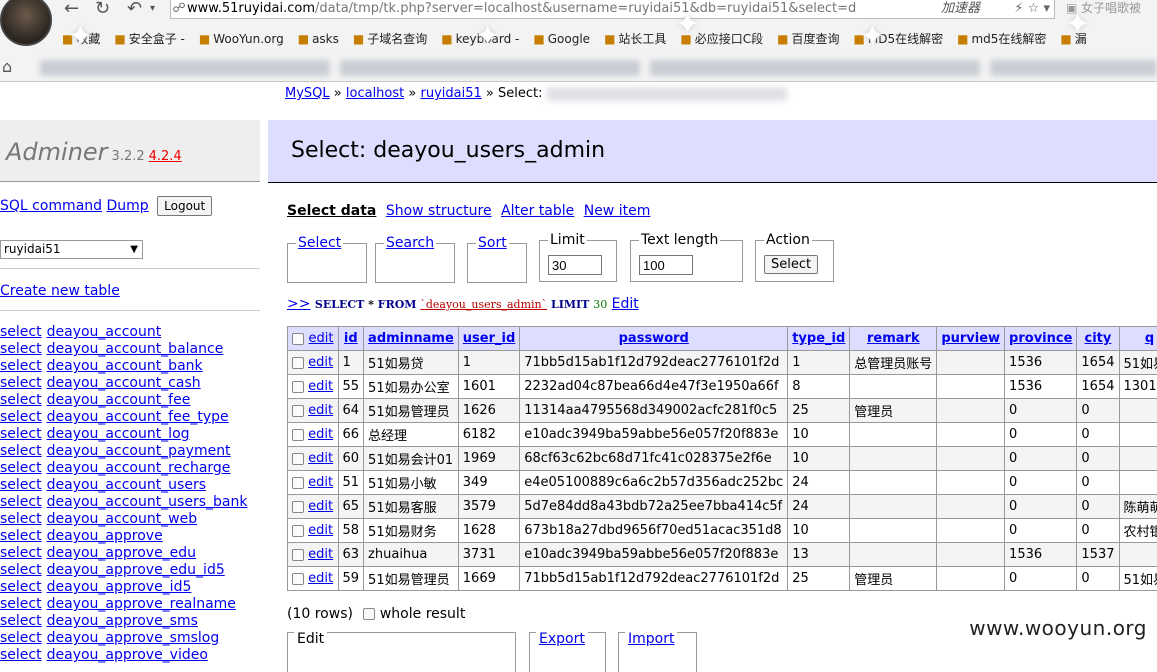 The image size is (1157, 672). Describe the element at coordinates (128, 206) in the screenshot. I see `dump-link: Dump` at that location.